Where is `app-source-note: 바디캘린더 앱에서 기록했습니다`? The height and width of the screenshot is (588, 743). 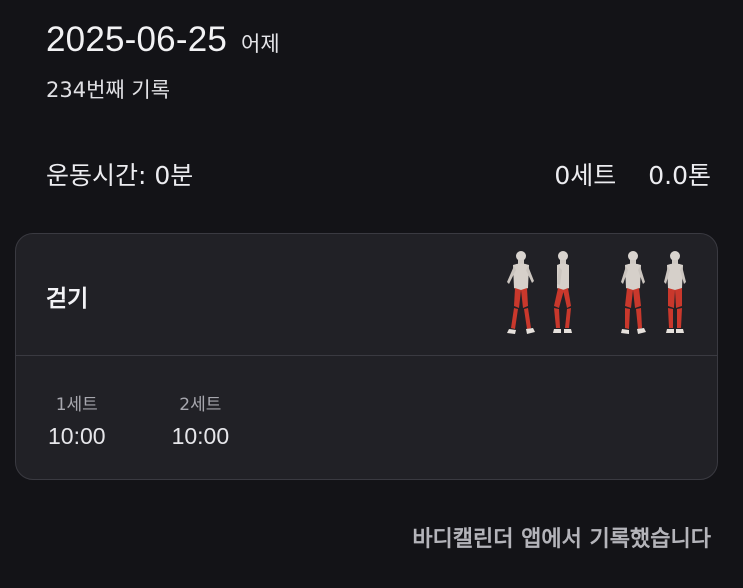
app-source-note: 바디캘린더 앱에서 기록했습니다 is located at coordinates (561, 539).